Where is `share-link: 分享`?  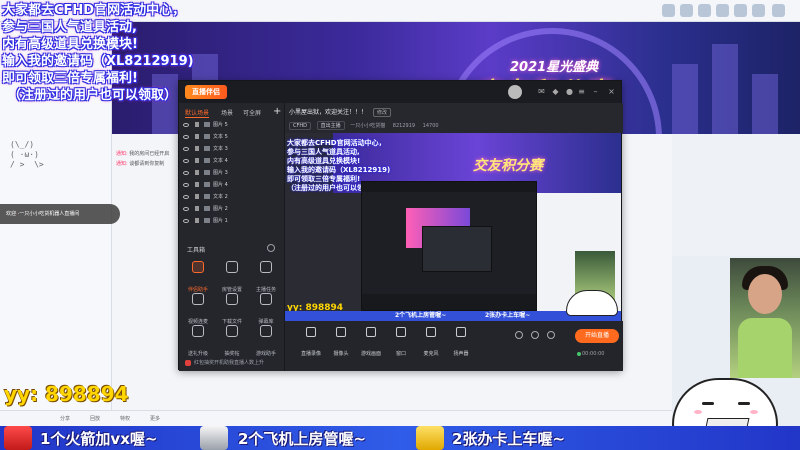
share-link: 分享 is located at coordinates (65, 418).